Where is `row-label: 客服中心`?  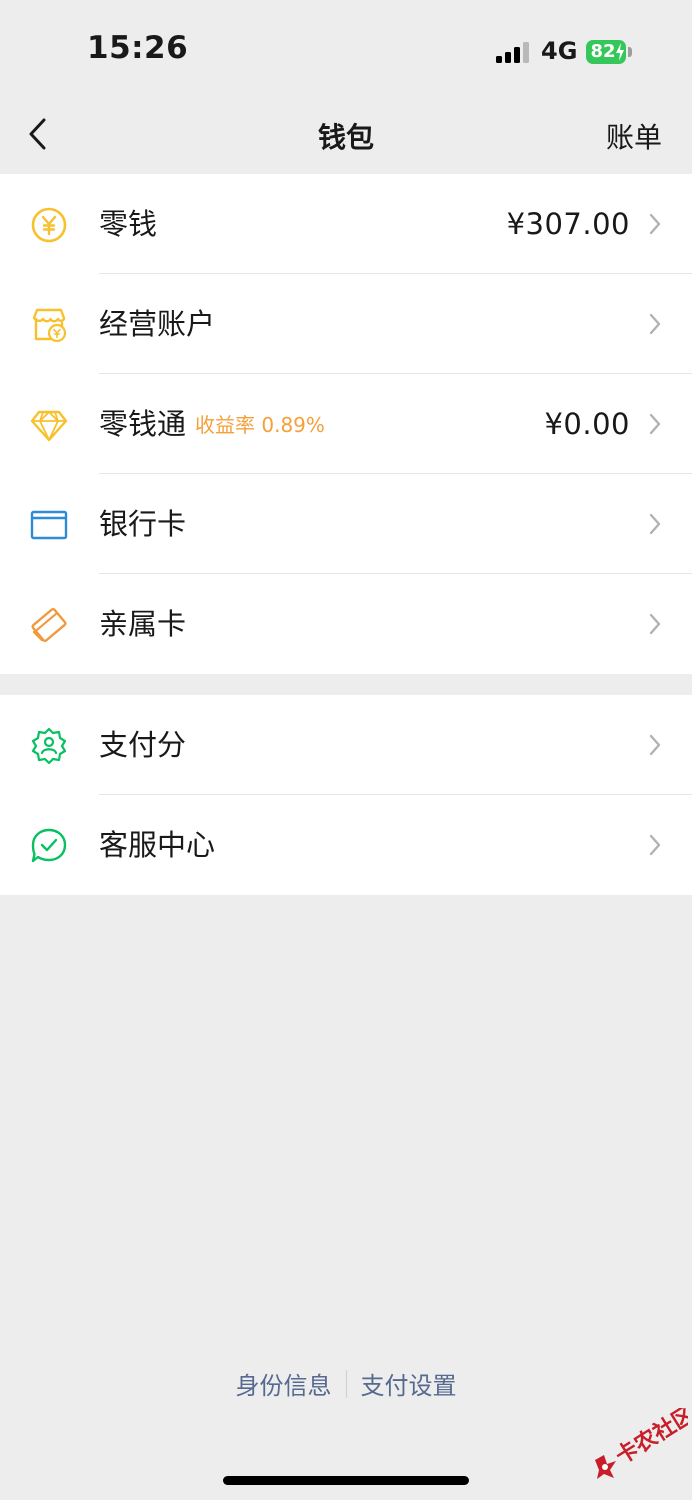 row-label: 客服中心 is located at coordinates (157, 845).